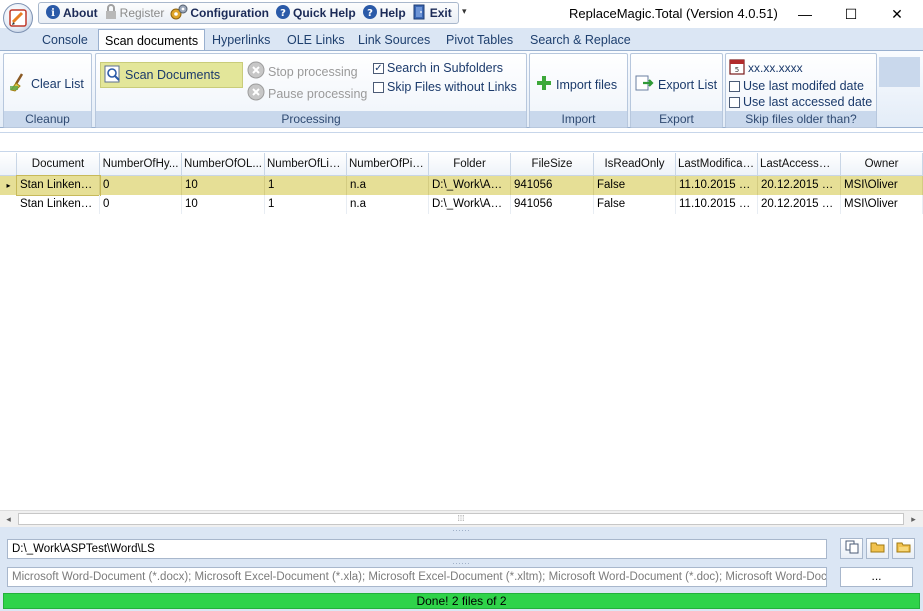 Image resolution: width=923 pixels, height=611 pixels. I want to click on help-button: ? Help, so click(384, 13).